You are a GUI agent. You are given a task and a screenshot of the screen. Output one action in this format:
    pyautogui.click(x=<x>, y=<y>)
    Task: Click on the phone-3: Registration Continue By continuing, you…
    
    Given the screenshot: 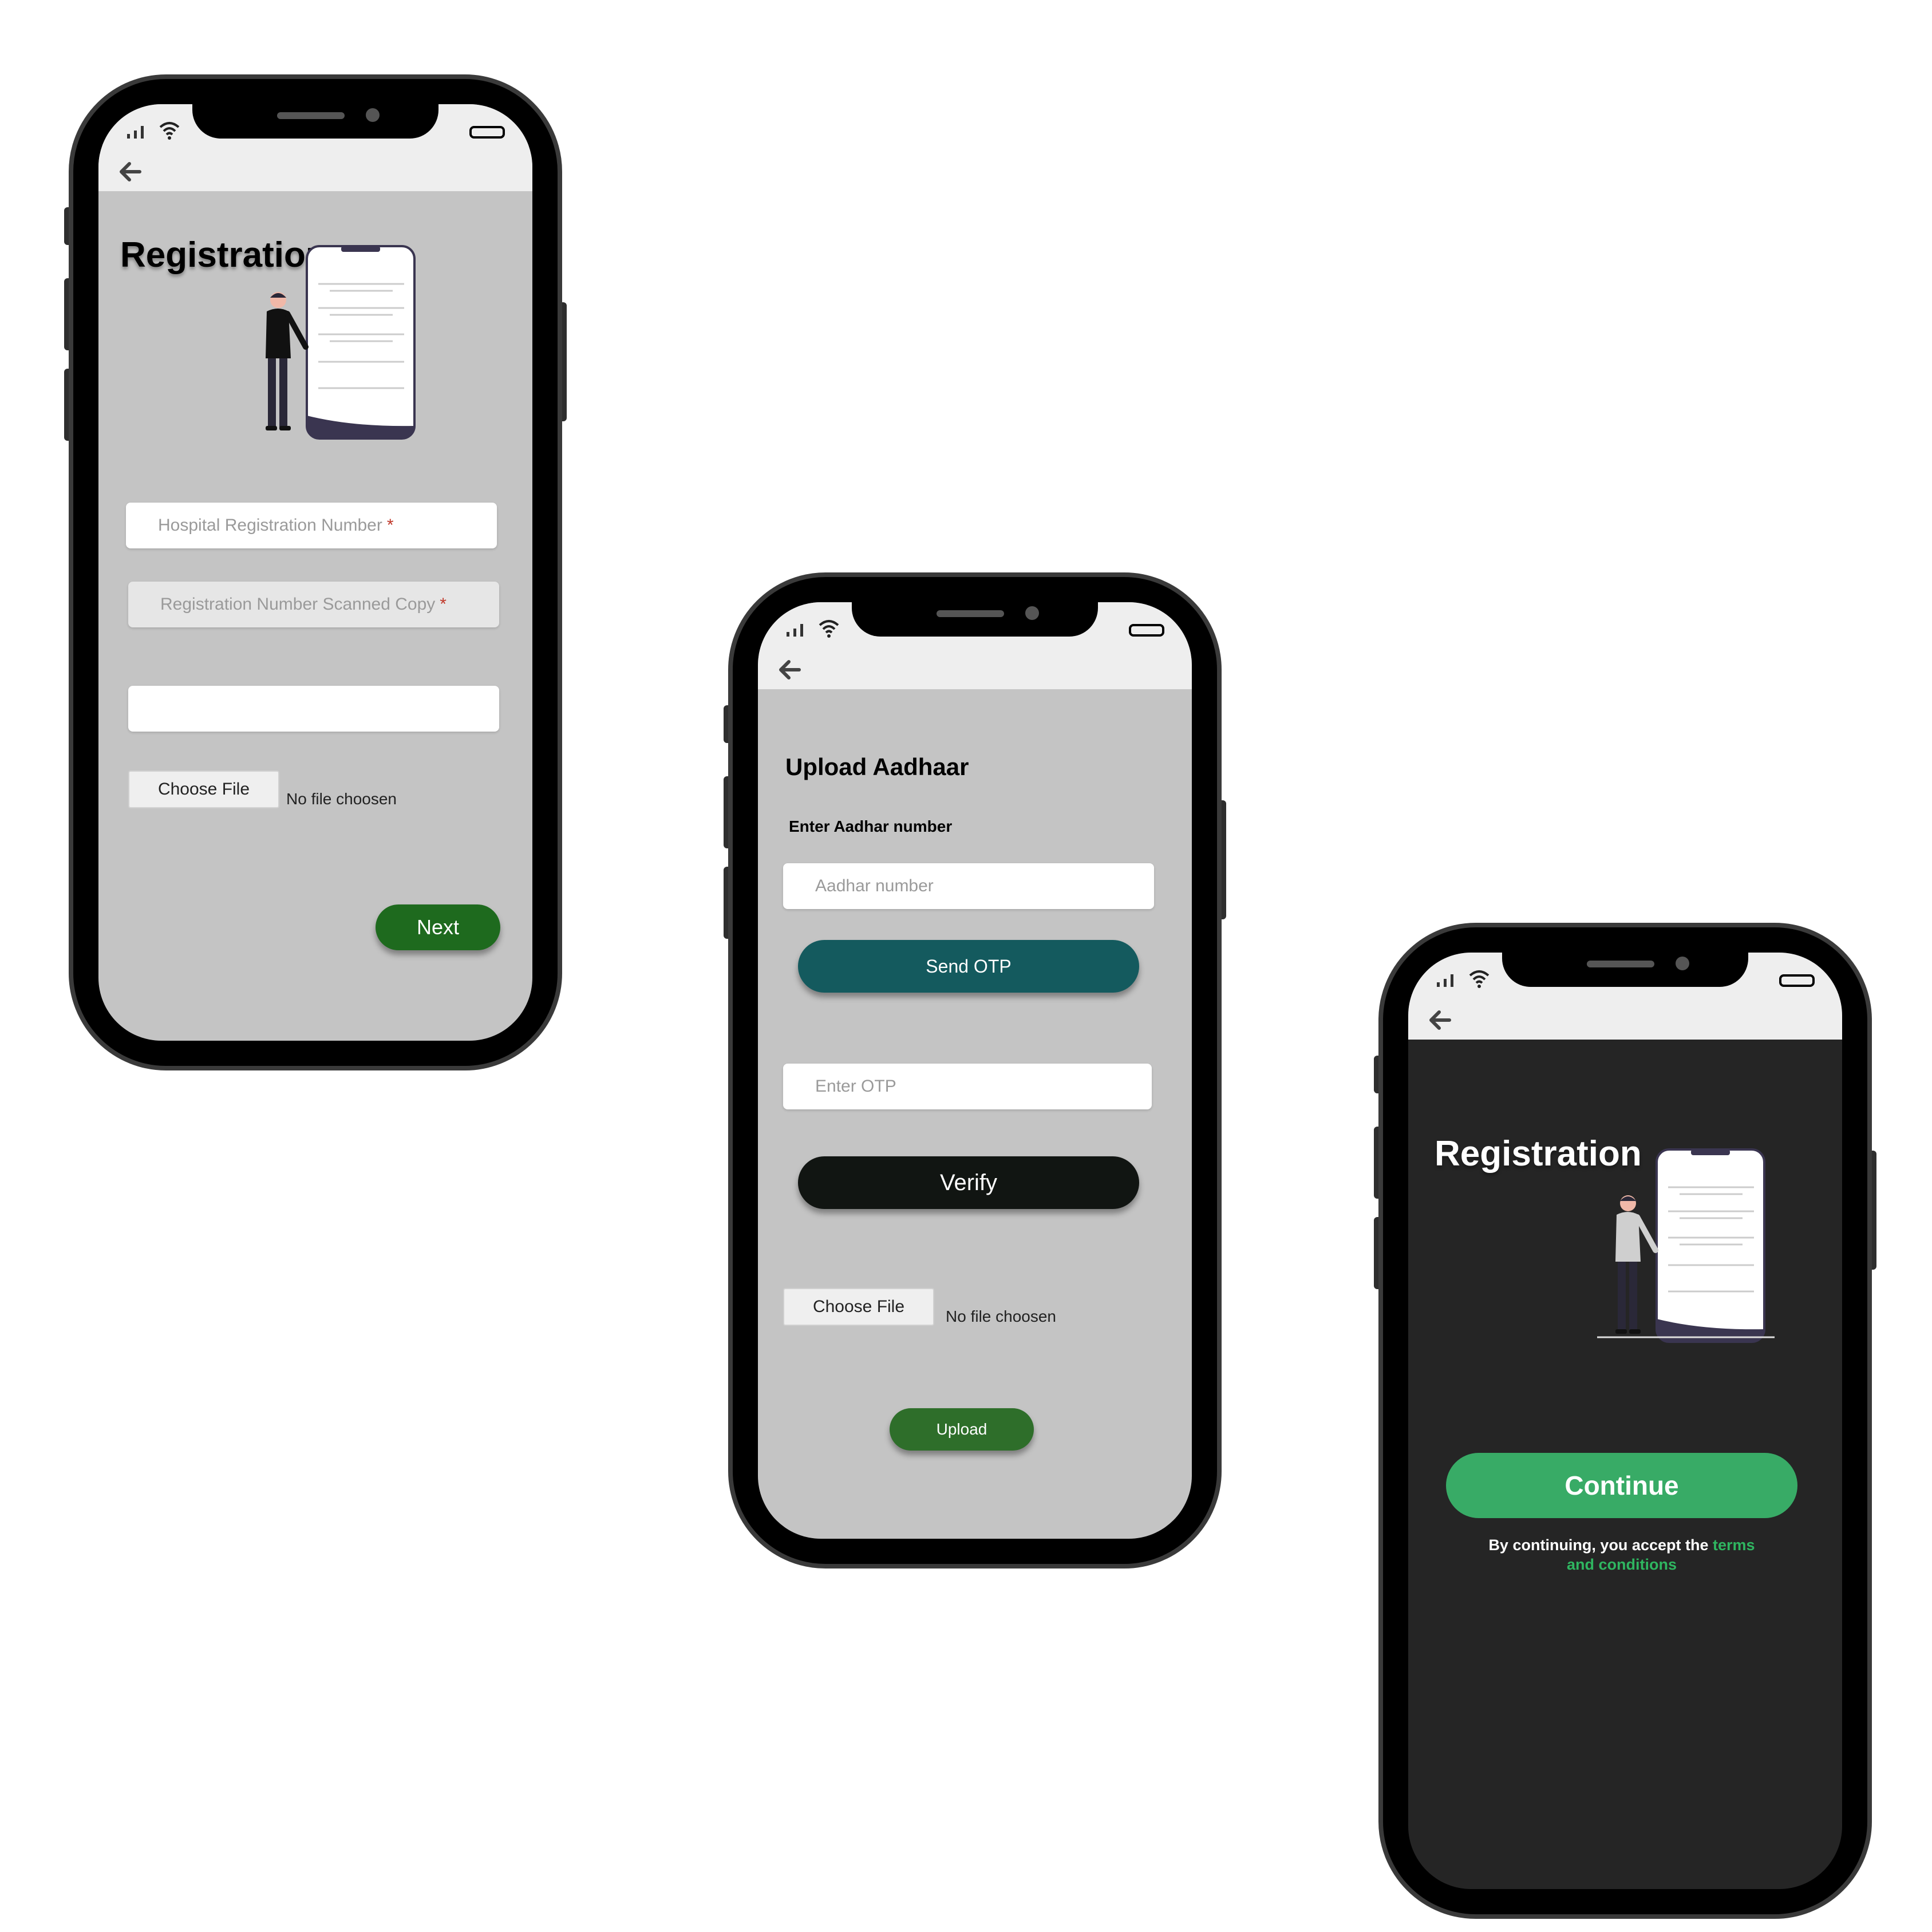 What is the action you would take?
    pyautogui.click(x=1625, y=1421)
    